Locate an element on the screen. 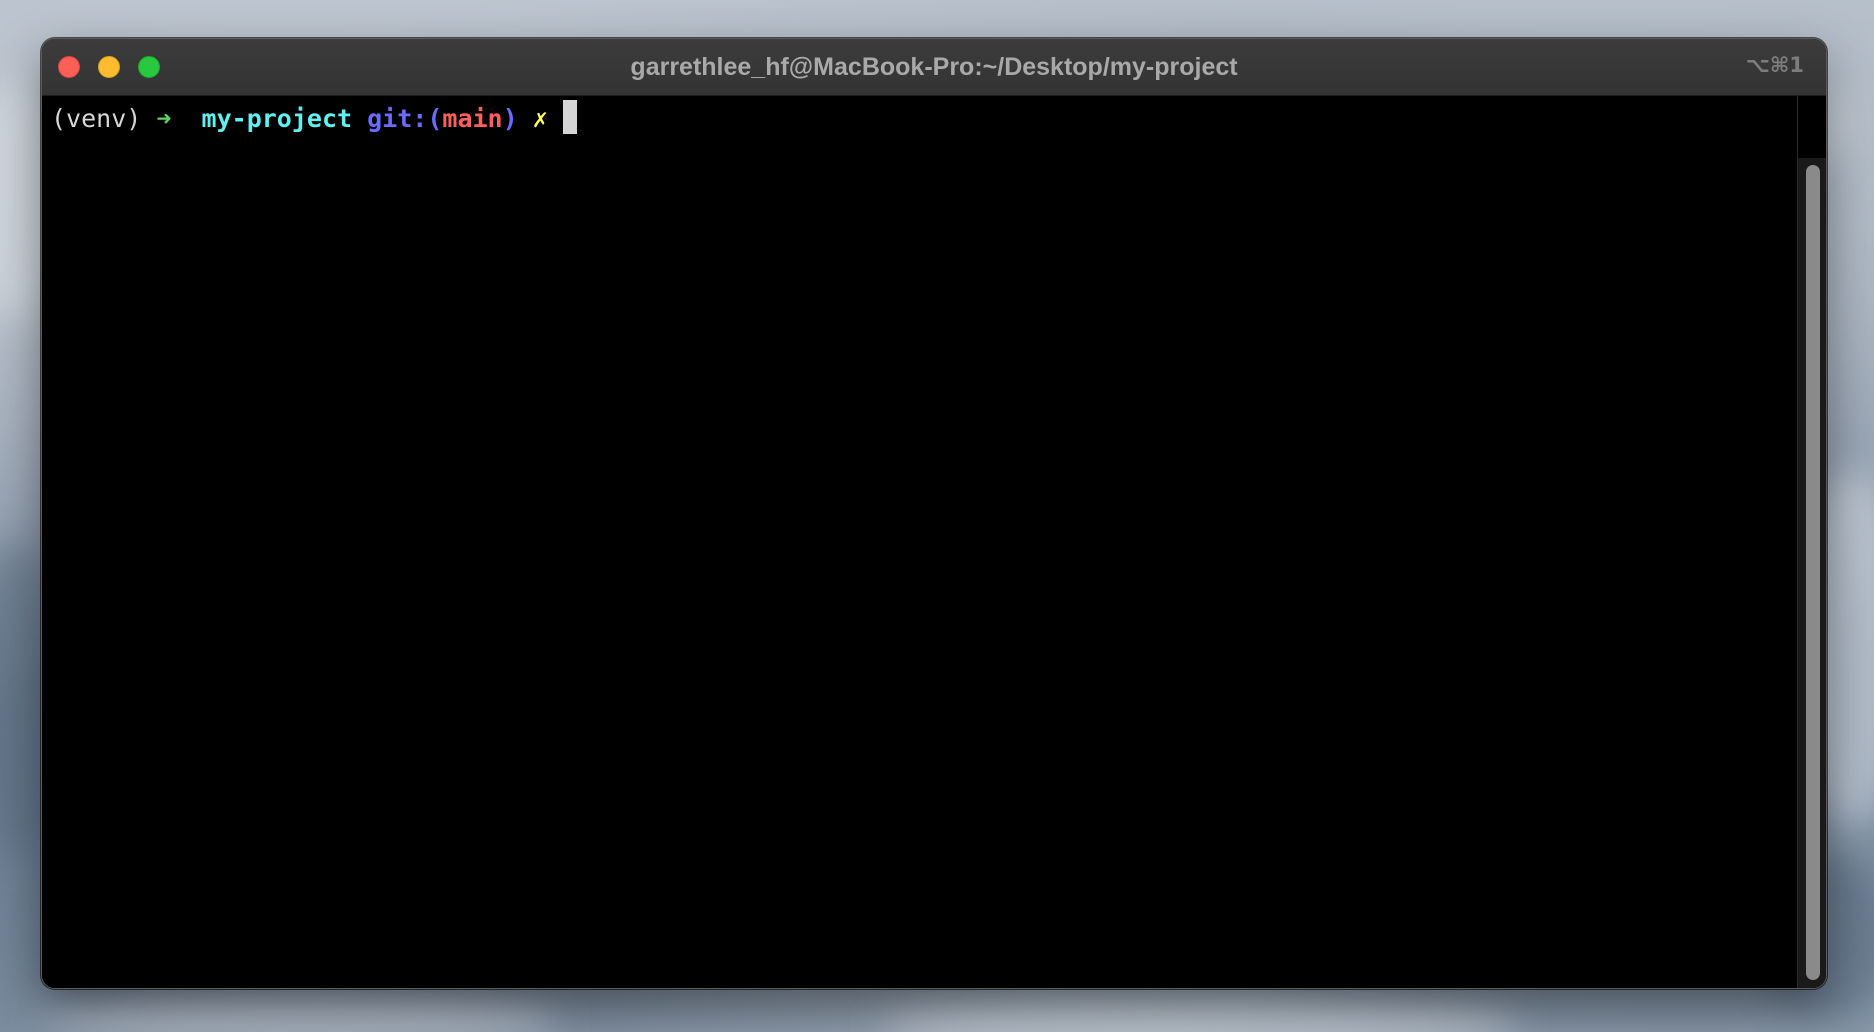 The height and width of the screenshot is (1032, 1874). prompt-dirty-marker: ✗ is located at coordinates (540, 118).